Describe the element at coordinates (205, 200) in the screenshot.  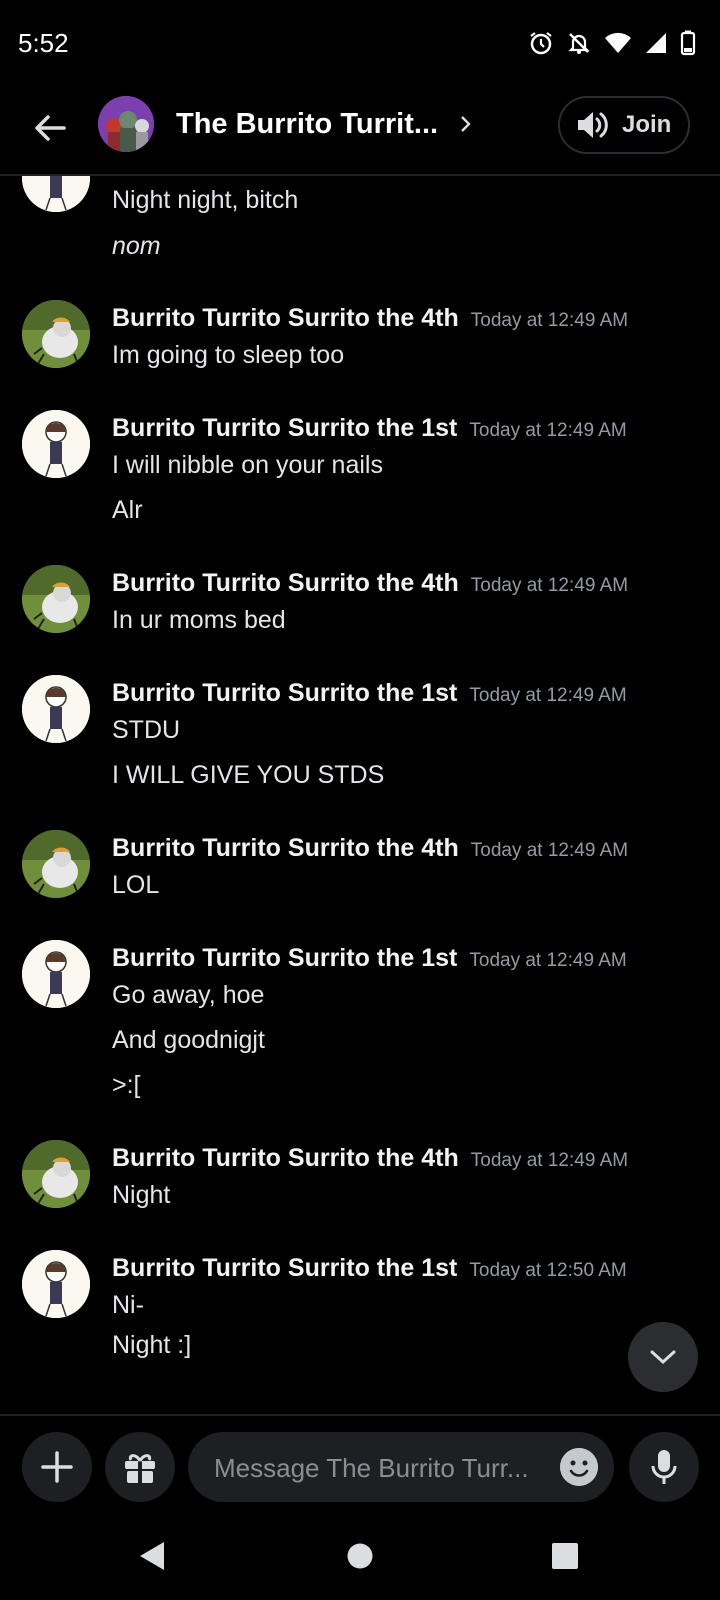
I see `message-text: Night night, bitch` at that location.